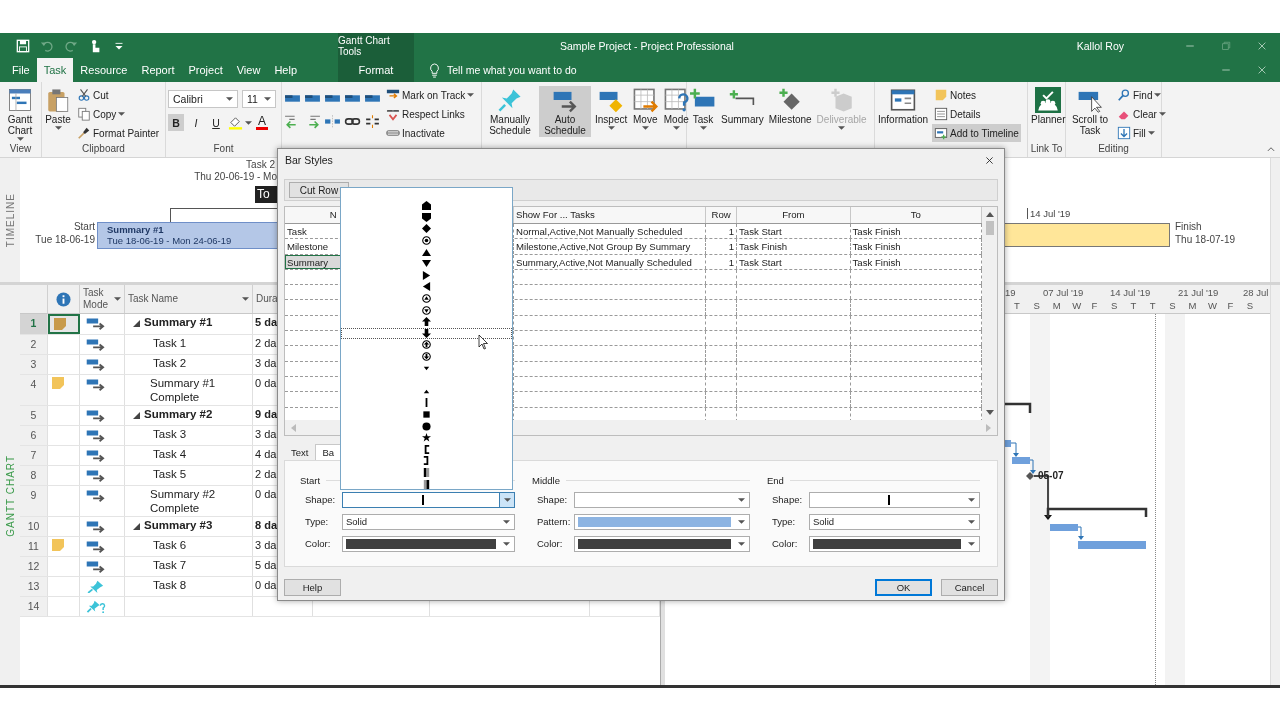  Describe the element at coordinates (170, 454) in the screenshot. I see `task-name: Task 4` at that location.